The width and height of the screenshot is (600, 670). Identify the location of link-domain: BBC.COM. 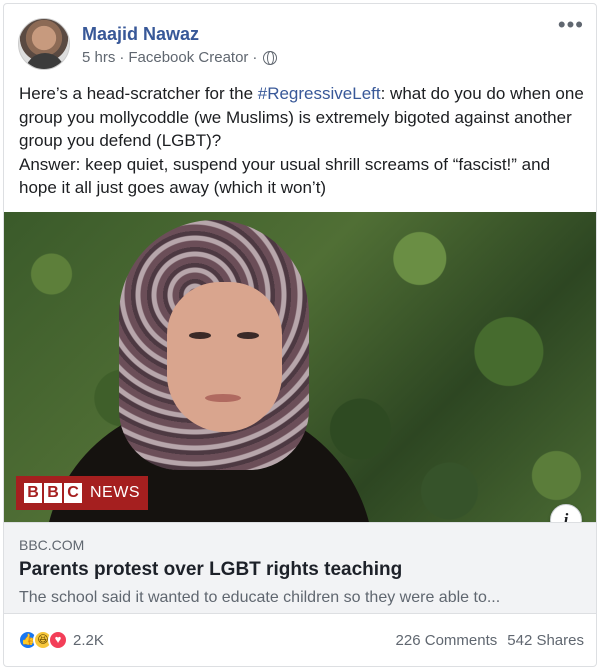
(52, 545).